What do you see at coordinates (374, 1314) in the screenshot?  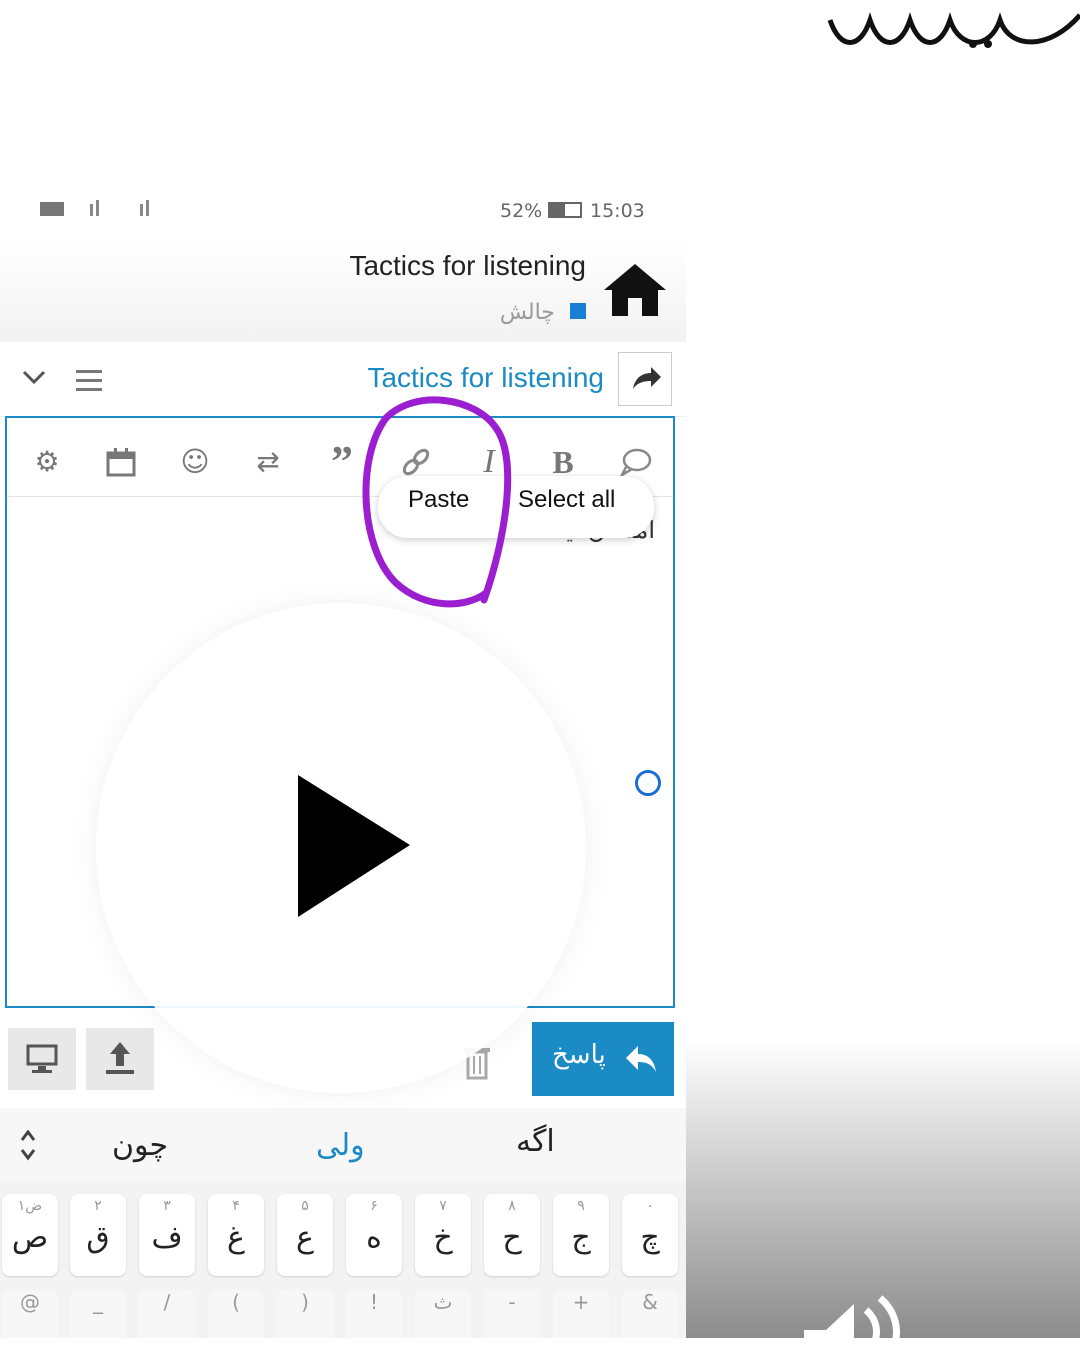 I see `key: !` at bounding box center [374, 1314].